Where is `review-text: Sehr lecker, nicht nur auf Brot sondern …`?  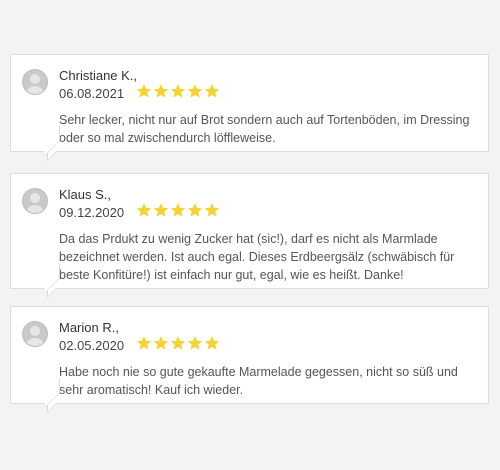
review-text: Sehr lecker, nicht nur auf Brot sondern … is located at coordinates (264, 129).